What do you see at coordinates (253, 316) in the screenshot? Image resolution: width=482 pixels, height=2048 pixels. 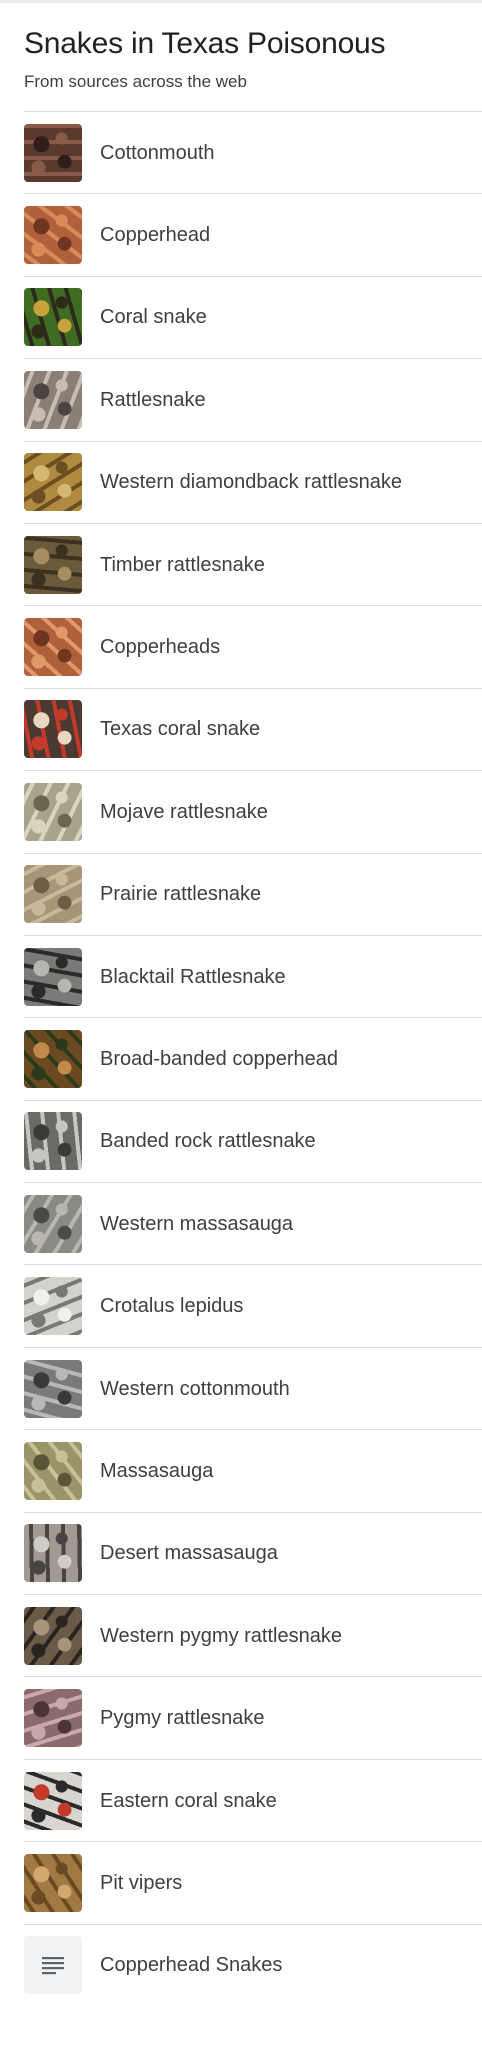 I see `list-item: Coral snake` at bounding box center [253, 316].